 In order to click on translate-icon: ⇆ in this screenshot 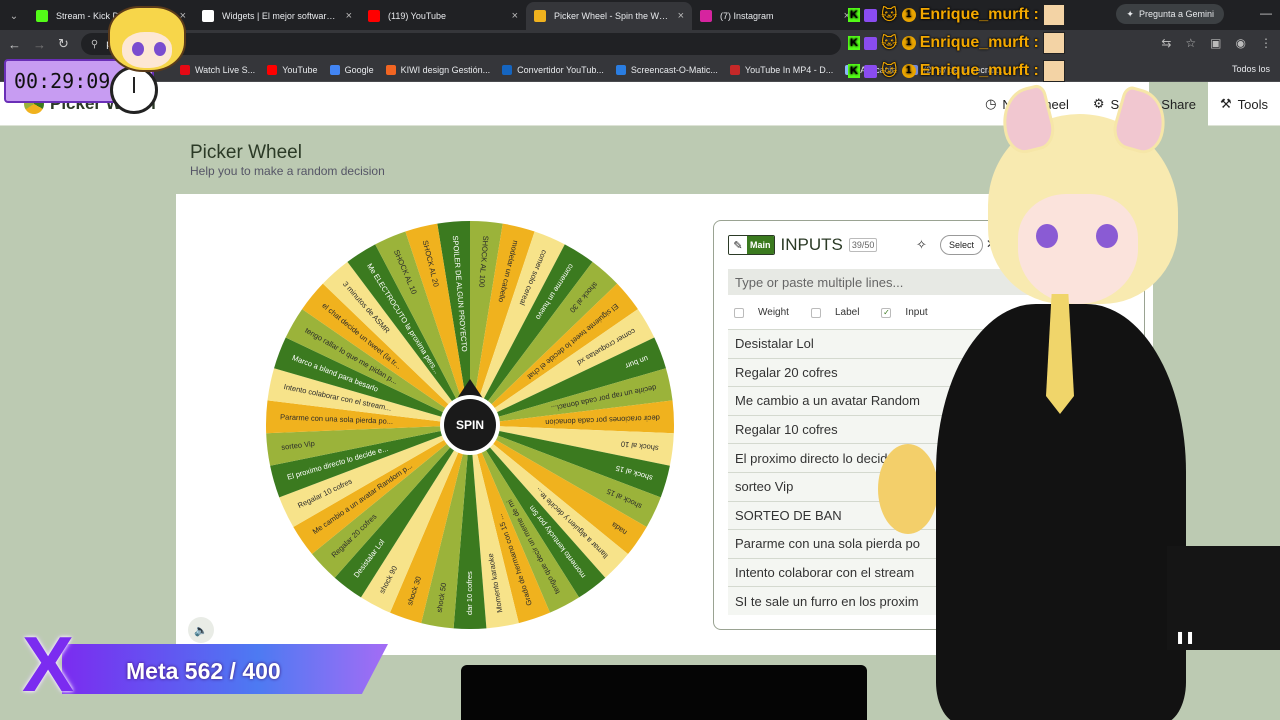, I will do `click(1166, 43)`.